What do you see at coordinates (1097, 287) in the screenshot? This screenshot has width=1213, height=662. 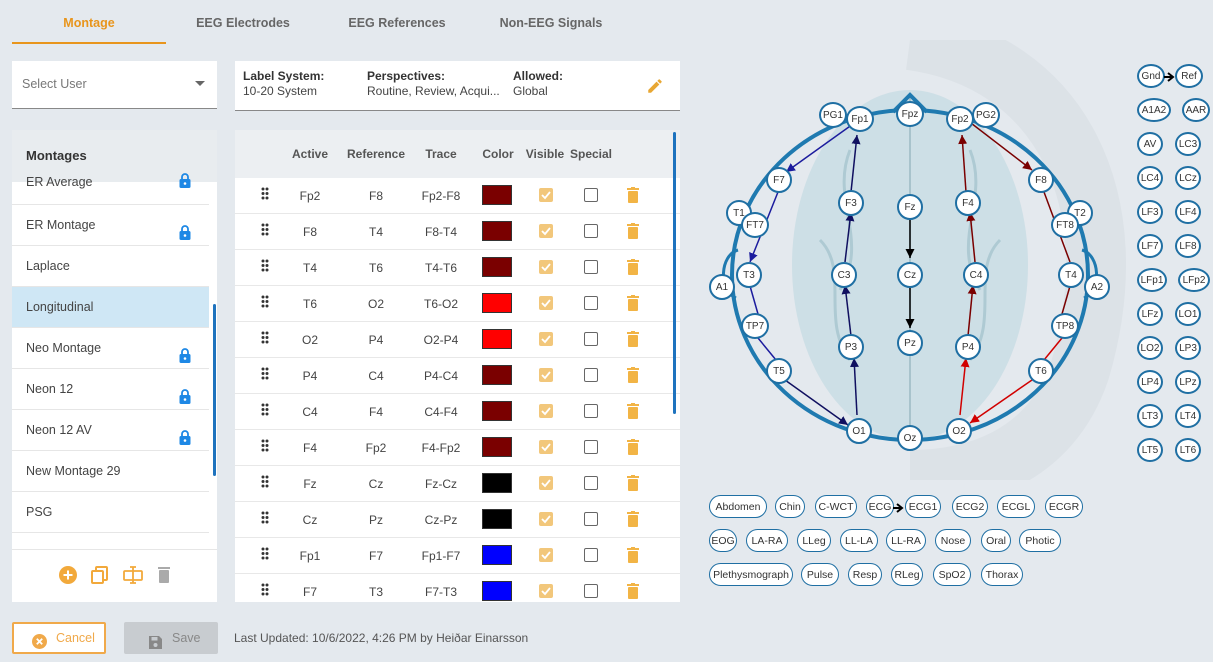 I see `electrode-a2: A2` at bounding box center [1097, 287].